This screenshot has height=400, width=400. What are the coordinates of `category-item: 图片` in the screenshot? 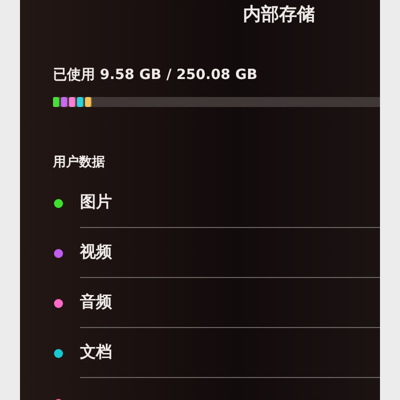 It's located at (96, 202).